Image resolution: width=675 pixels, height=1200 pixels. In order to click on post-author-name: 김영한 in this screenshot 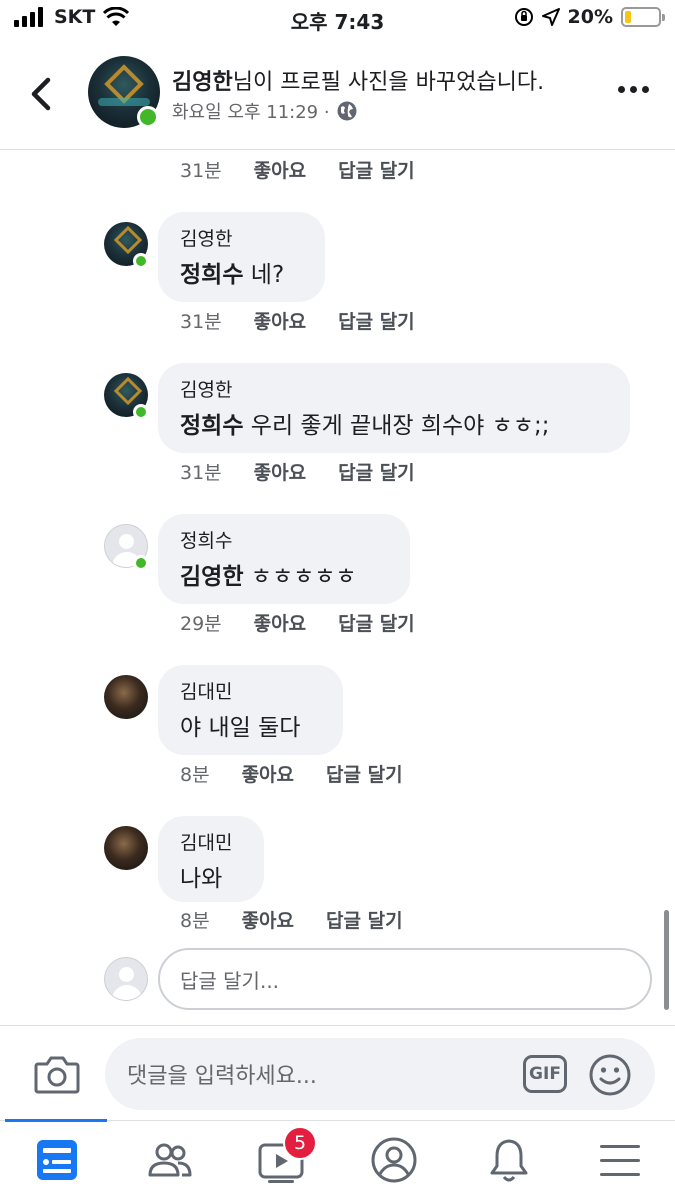, I will do `click(202, 82)`.